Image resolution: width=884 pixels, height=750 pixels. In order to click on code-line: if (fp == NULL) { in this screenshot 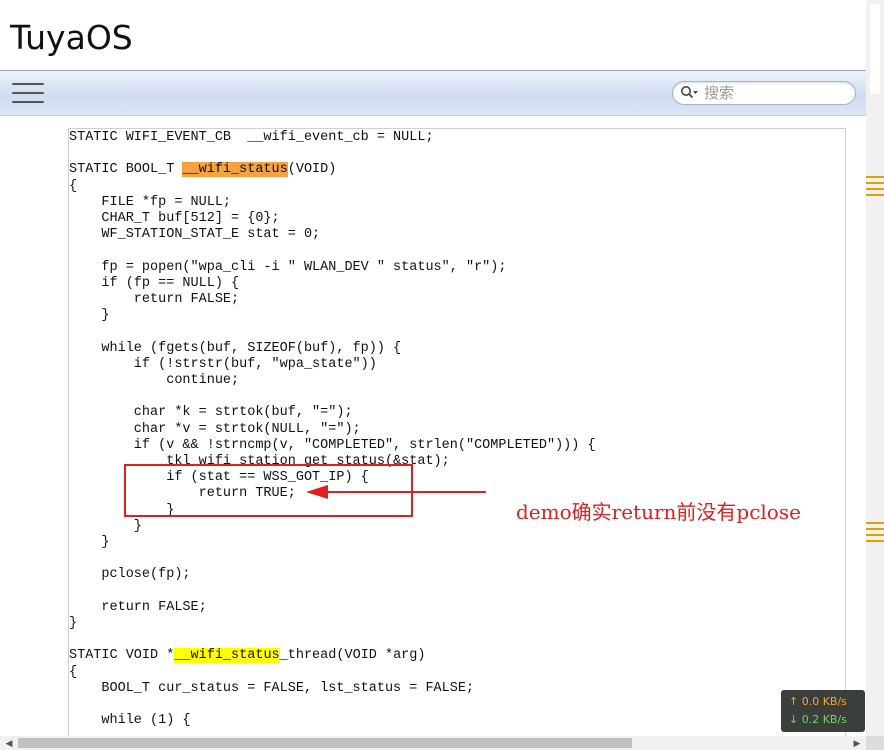, I will do `click(154, 284)`.